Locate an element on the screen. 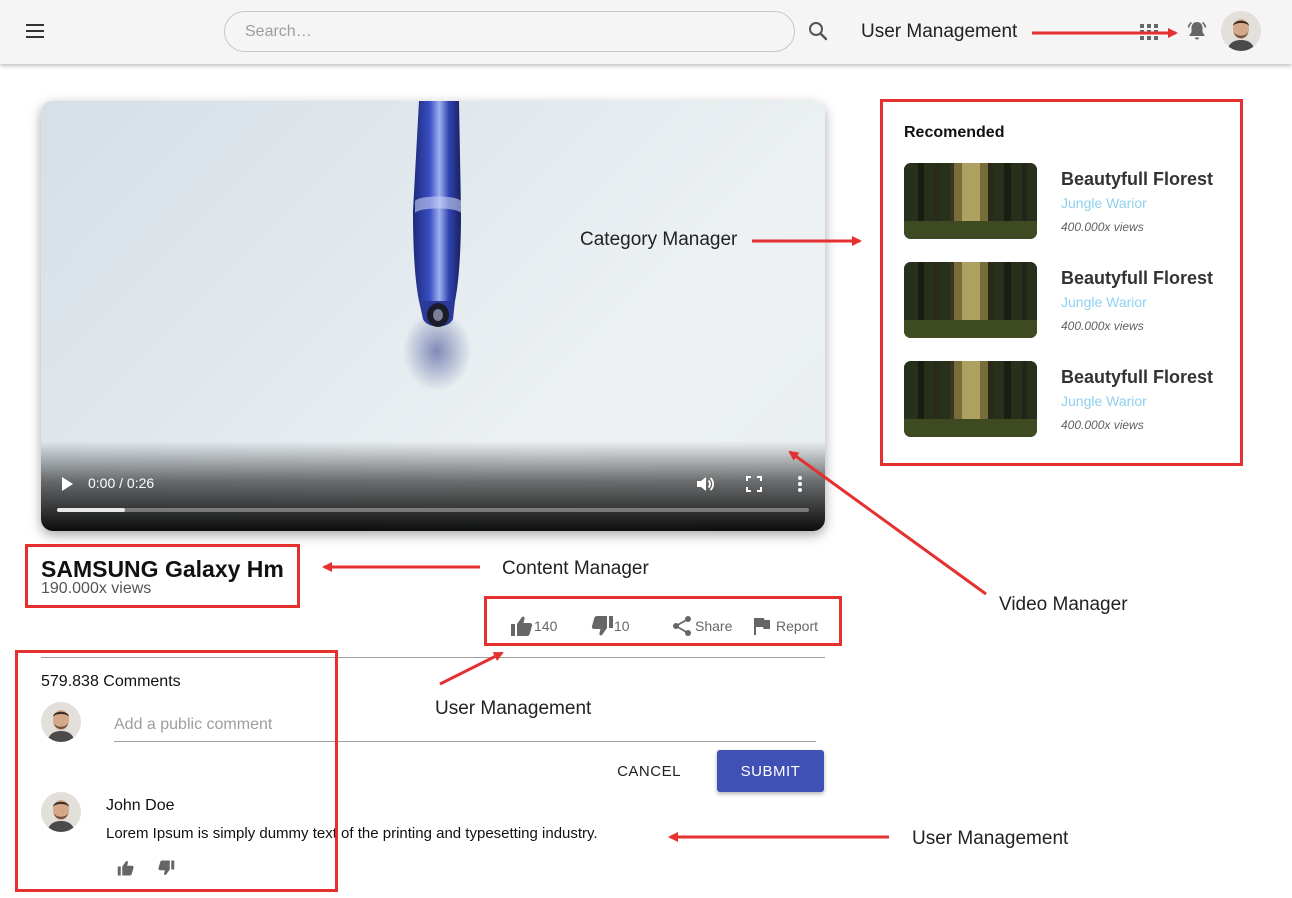 The image size is (1292, 898). annotation-label-category-manager: Category Manager is located at coordinates (659, 239).